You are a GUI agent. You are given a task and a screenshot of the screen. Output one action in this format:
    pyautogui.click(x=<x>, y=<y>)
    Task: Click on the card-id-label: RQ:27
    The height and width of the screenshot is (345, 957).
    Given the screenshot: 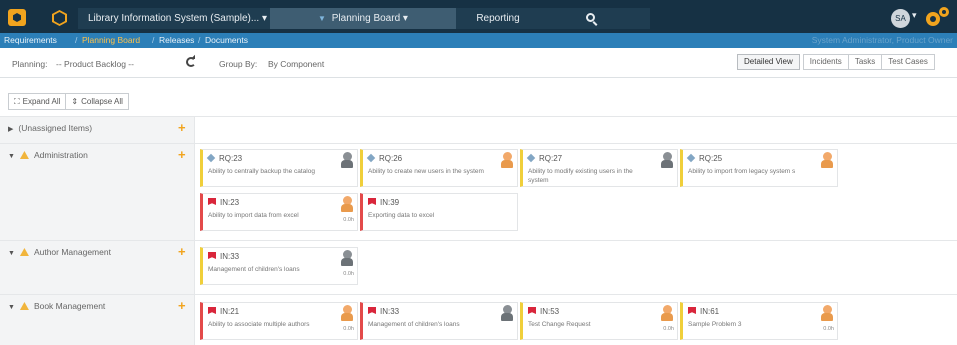 What is the action you would take?
    pyautogui.click(x=551, y=158)
    